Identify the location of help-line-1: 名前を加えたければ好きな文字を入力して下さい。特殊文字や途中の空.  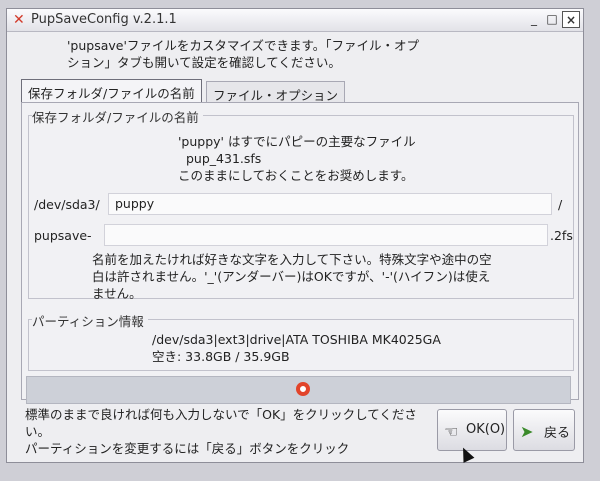
(292, 259).